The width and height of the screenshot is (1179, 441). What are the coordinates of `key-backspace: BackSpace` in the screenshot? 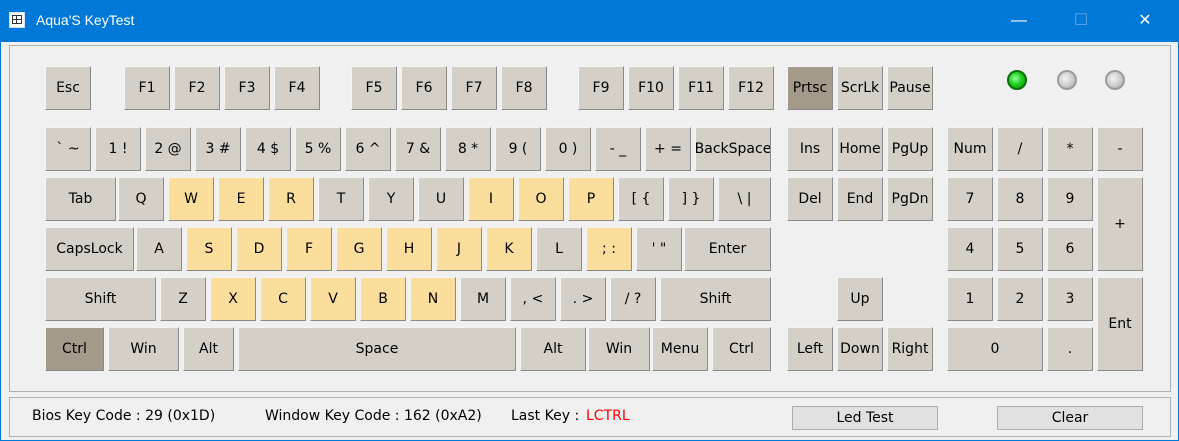 It's located at (733, 149).